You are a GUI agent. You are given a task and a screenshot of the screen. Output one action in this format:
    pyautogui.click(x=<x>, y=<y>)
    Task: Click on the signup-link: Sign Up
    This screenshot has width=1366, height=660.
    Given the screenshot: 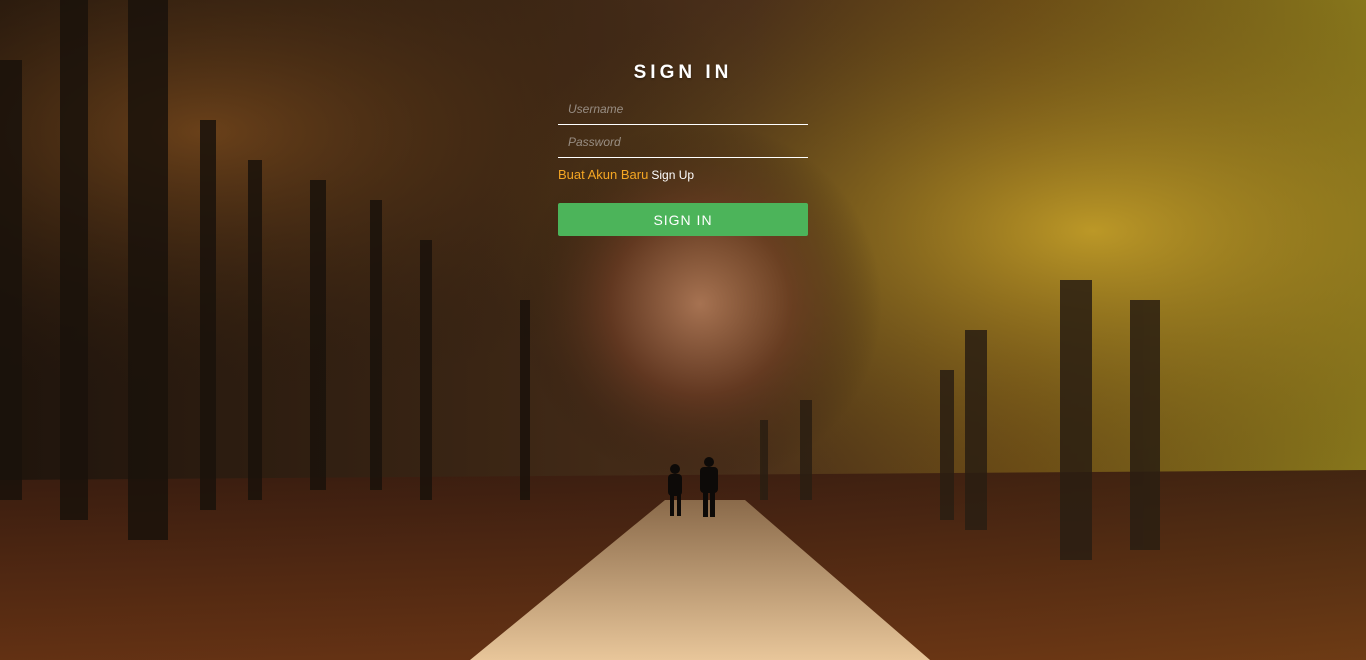 What is the action you would take?
    pyautogui.click(x=672, y=175)
    